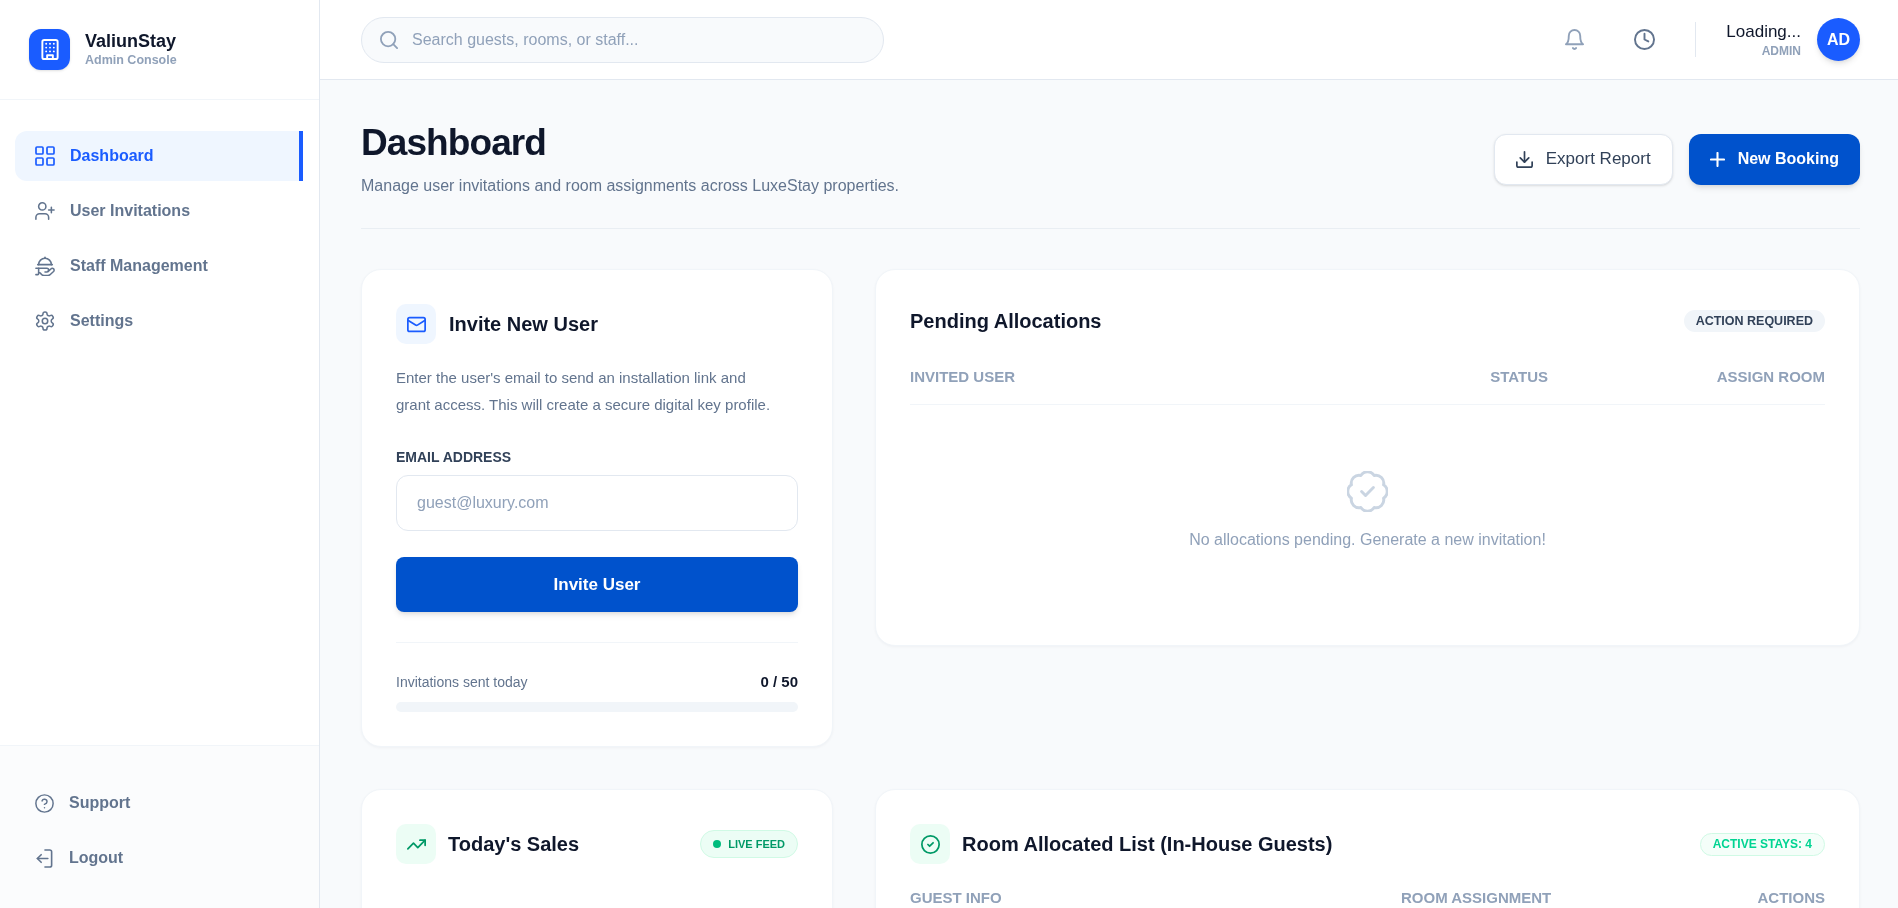  Describe the element at coordinates (597, 503) in the screenshot. I see `email-input: guest@luxury.com` at that location.